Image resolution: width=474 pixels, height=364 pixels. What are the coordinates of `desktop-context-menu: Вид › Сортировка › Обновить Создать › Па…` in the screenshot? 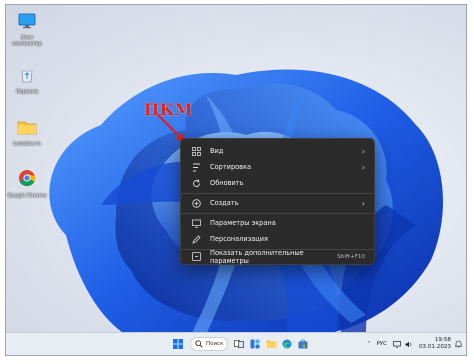 It's located at (277, 201).